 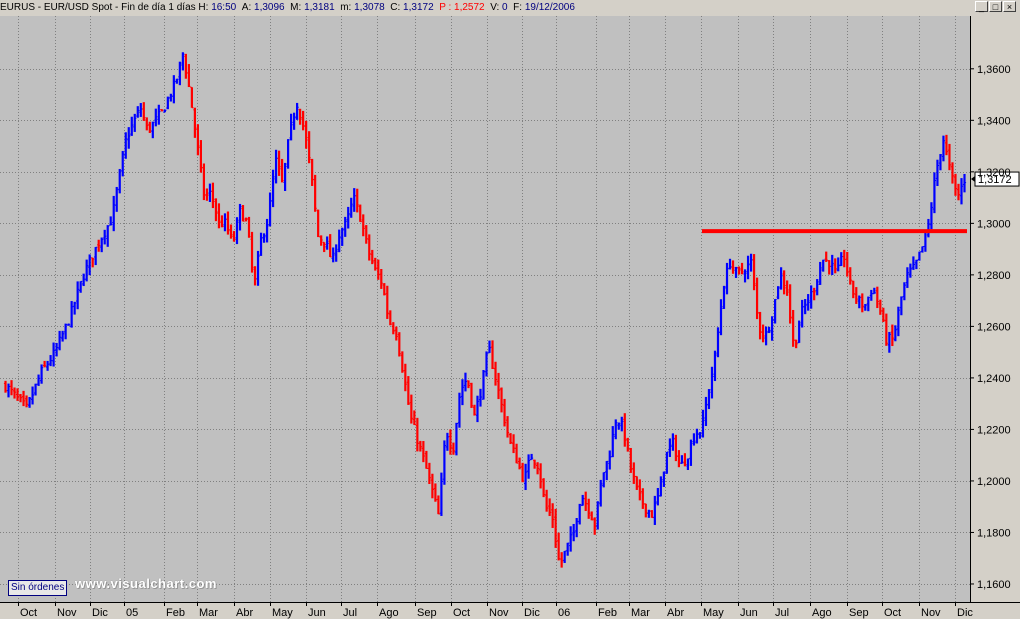 I want to click on price-tick-label: 1,1800, so click(x=994, y=533).